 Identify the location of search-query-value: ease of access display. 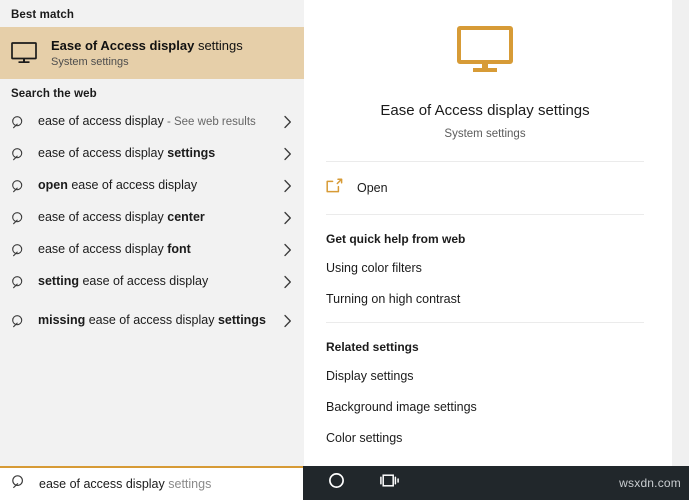
(102, 484).